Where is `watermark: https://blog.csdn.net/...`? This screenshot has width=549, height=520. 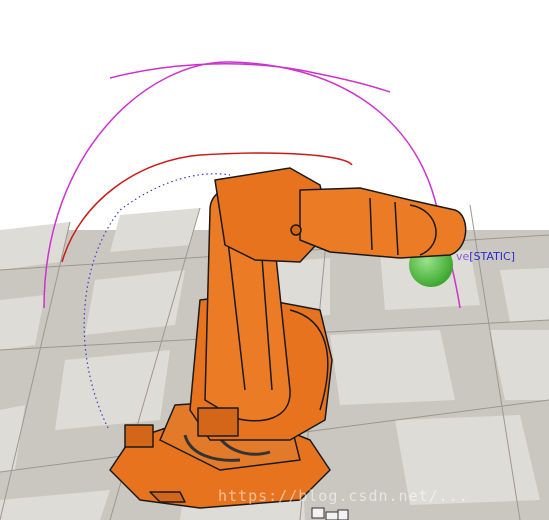
watermark: https://blog.csdn.net/... is located at coordinates (343, 496).